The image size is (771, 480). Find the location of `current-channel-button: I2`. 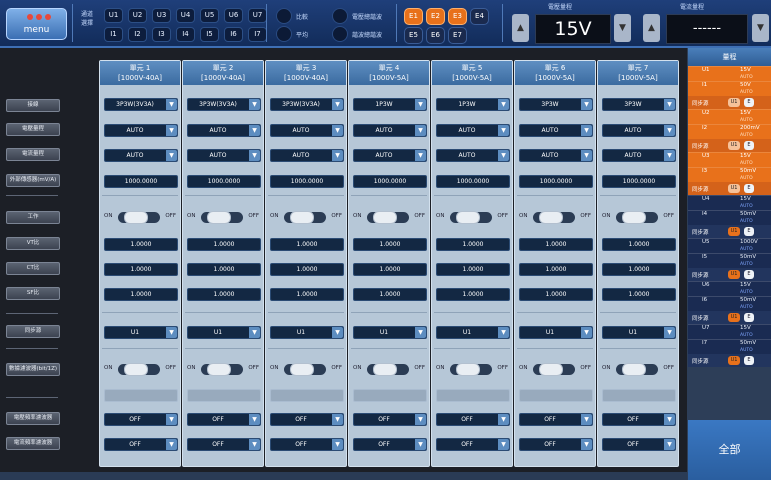

current-channel-button: I2 is located at coordinates (137, 34).